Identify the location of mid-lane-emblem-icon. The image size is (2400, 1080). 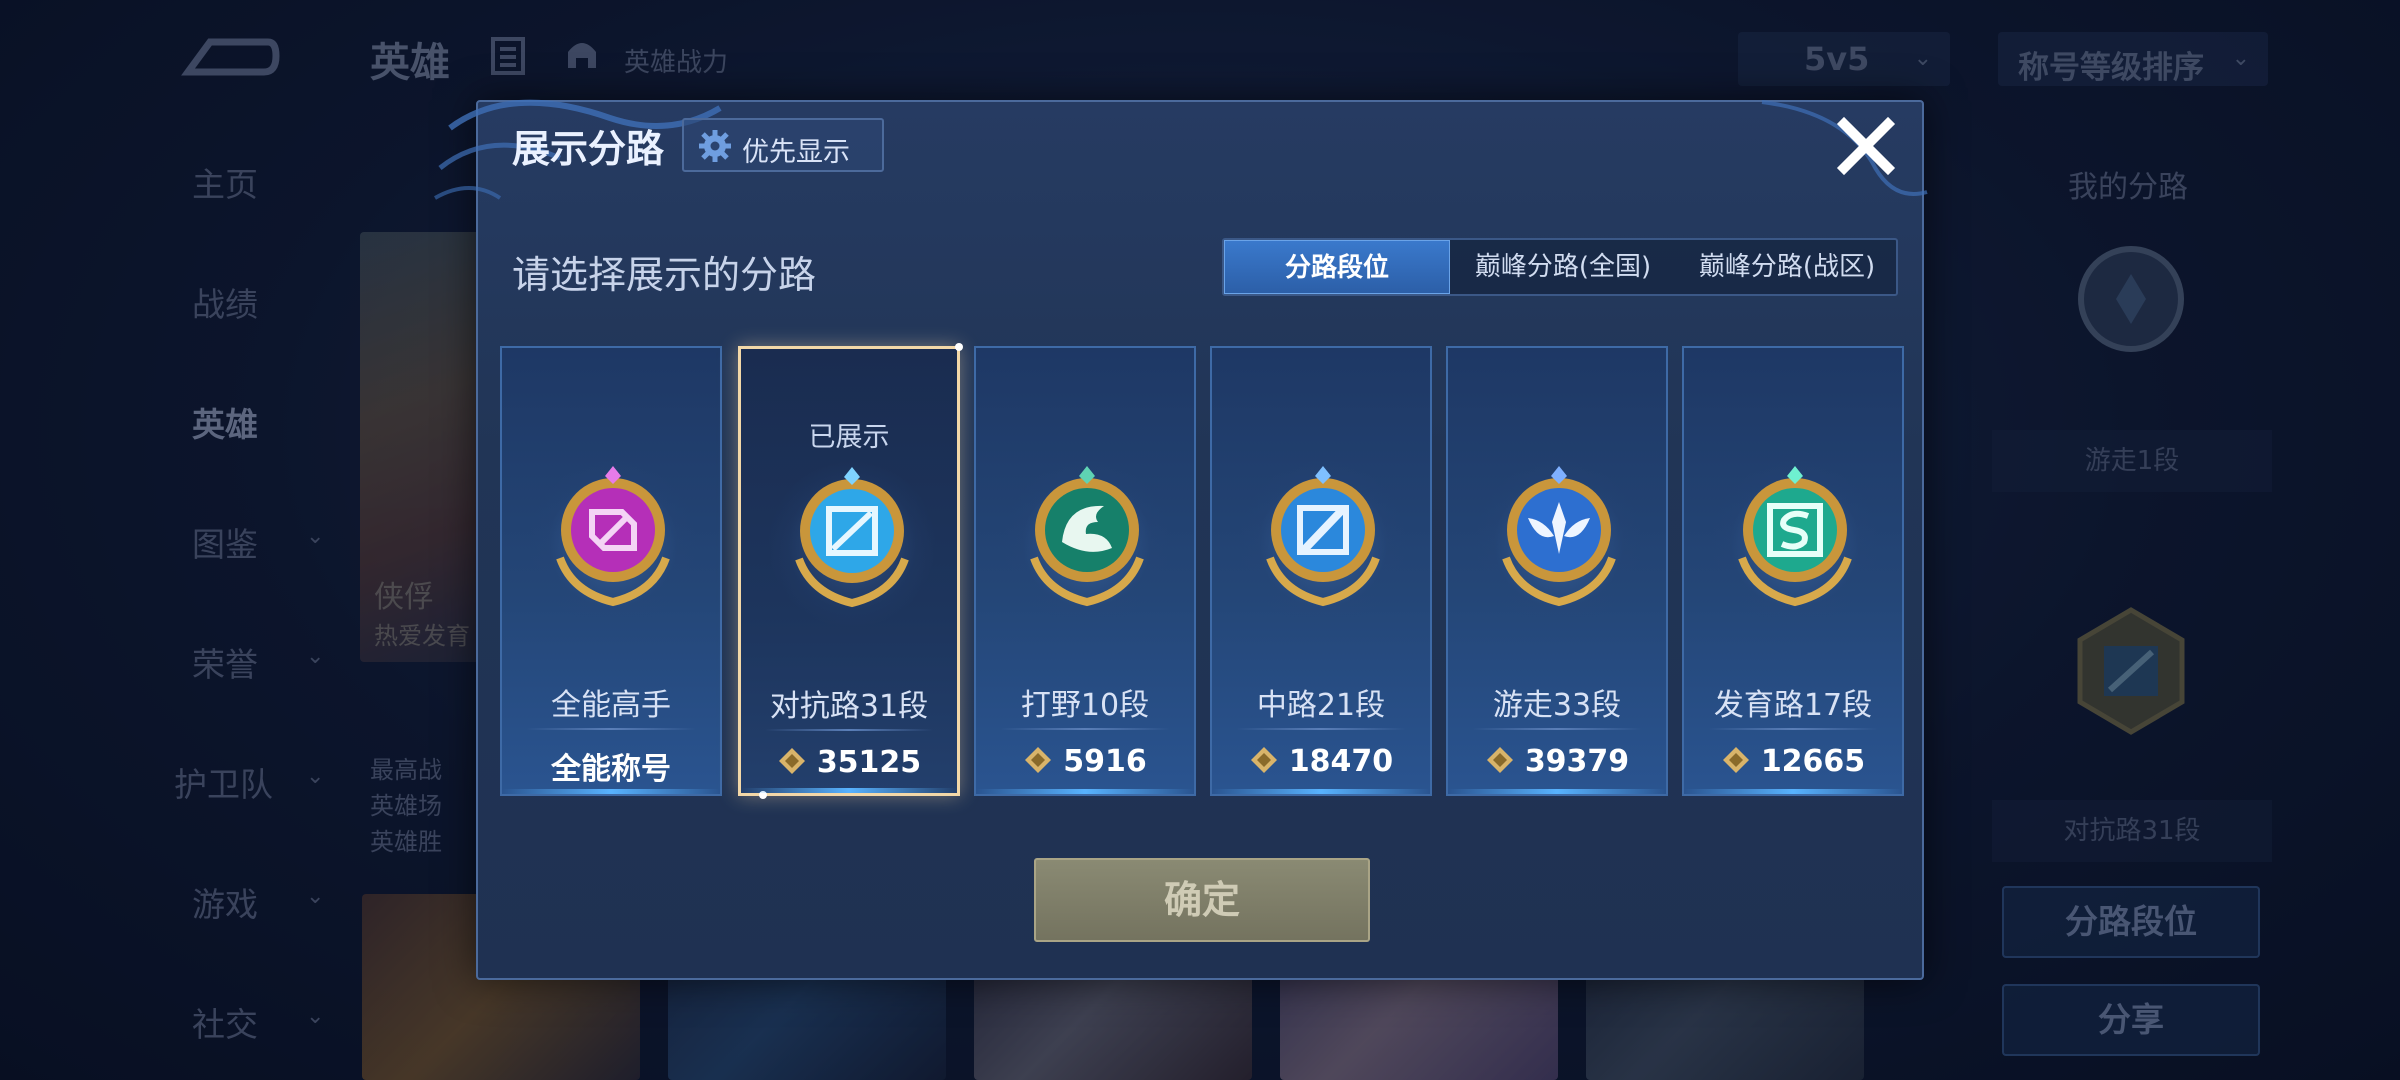
(1323, 536).